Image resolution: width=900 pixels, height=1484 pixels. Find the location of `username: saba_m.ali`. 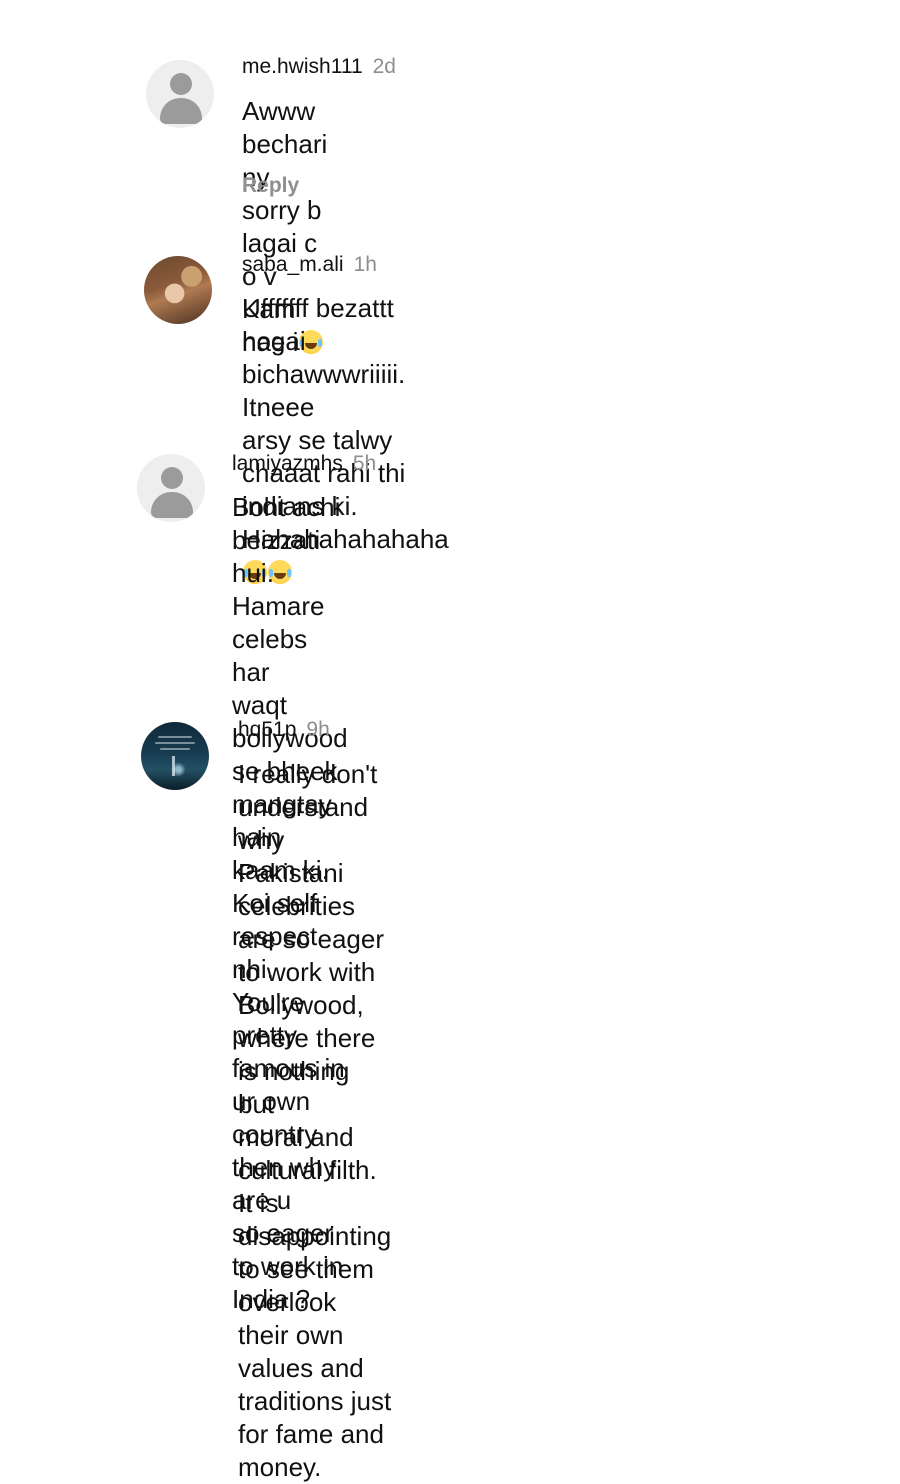

username: saba_m.ali is located at coordinates (293, 264).